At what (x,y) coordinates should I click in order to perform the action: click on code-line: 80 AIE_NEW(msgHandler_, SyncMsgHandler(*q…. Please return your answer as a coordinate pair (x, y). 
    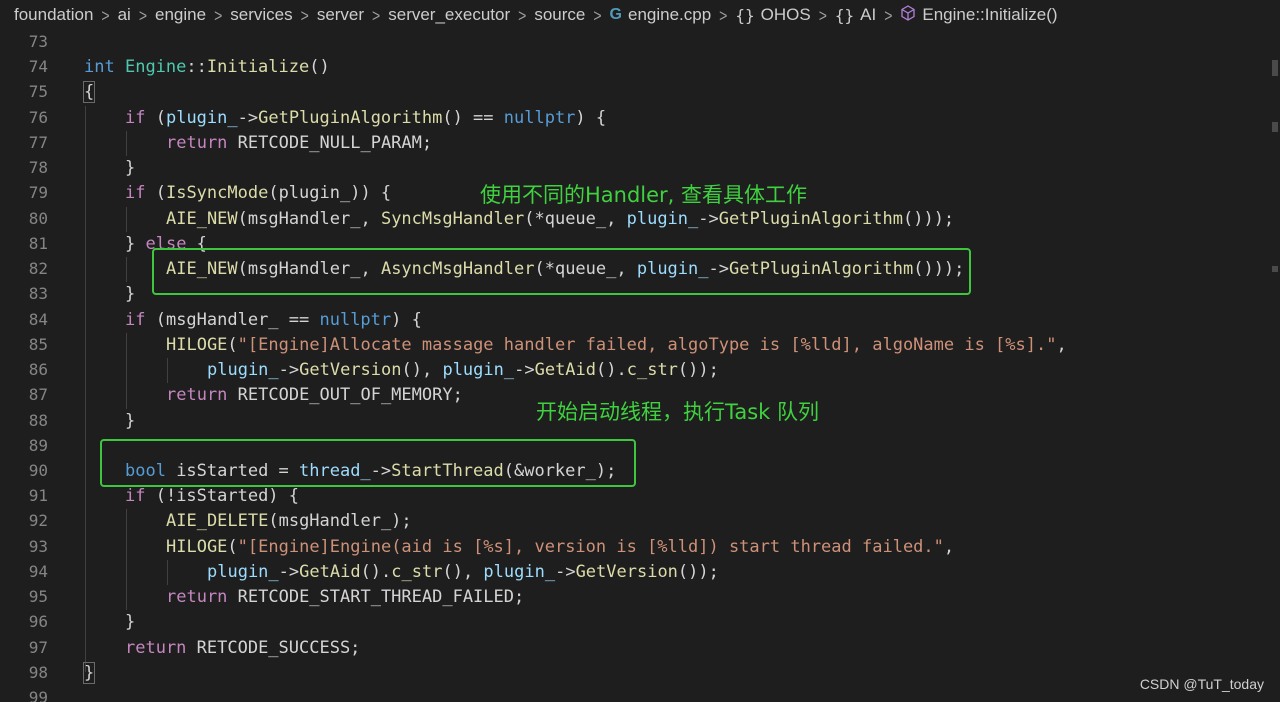
    Looking at the image, I should click on (640, 218).